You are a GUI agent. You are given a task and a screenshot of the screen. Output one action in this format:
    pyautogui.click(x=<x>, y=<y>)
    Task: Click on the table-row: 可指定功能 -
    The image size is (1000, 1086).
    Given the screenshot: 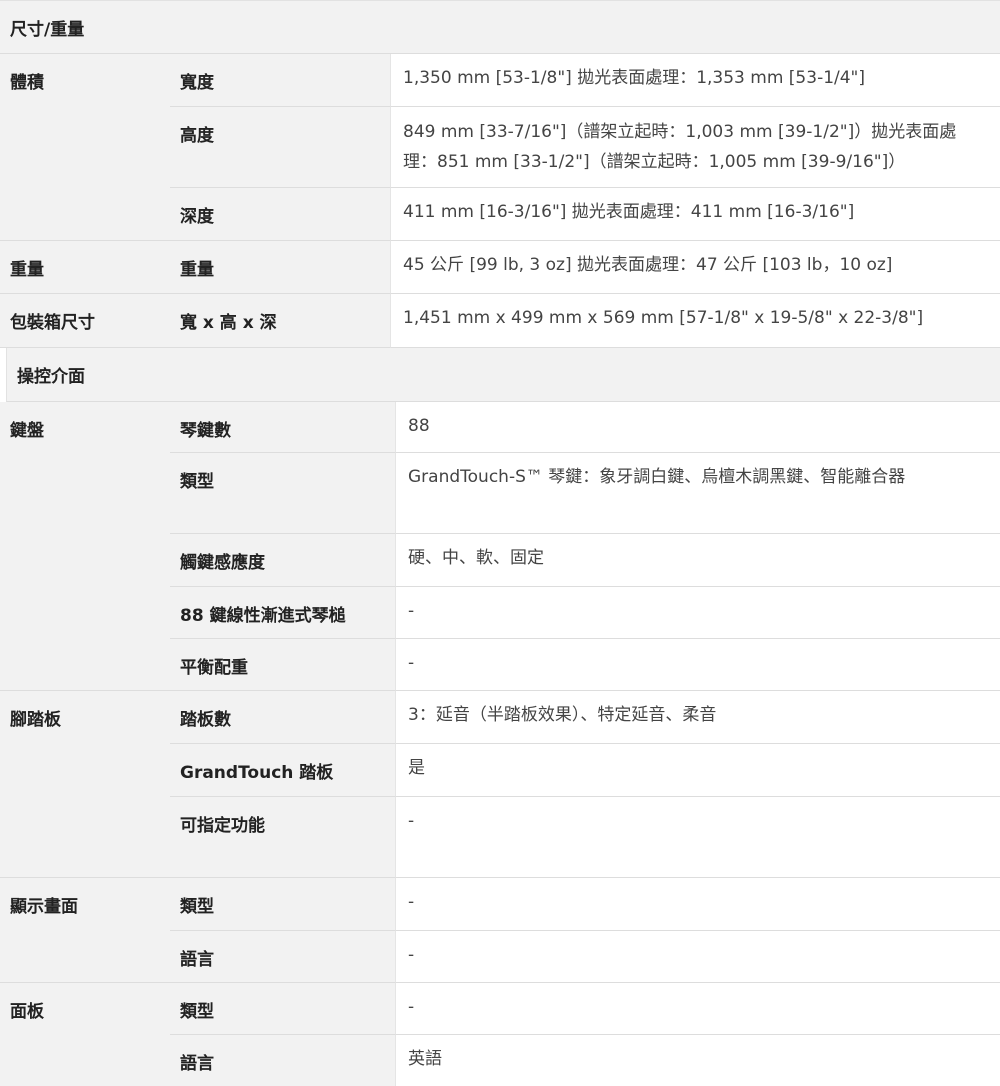 What is the action you would take?
    pyautogui.click(x=585, y=837)
    